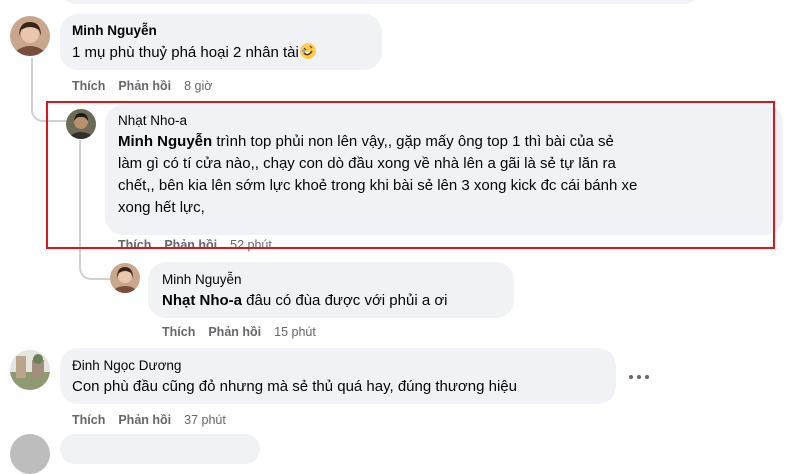 The width and height of the screenshot is (800, 474). I want to click on comment-timestamp: 8 giờ, so click(198, 86).